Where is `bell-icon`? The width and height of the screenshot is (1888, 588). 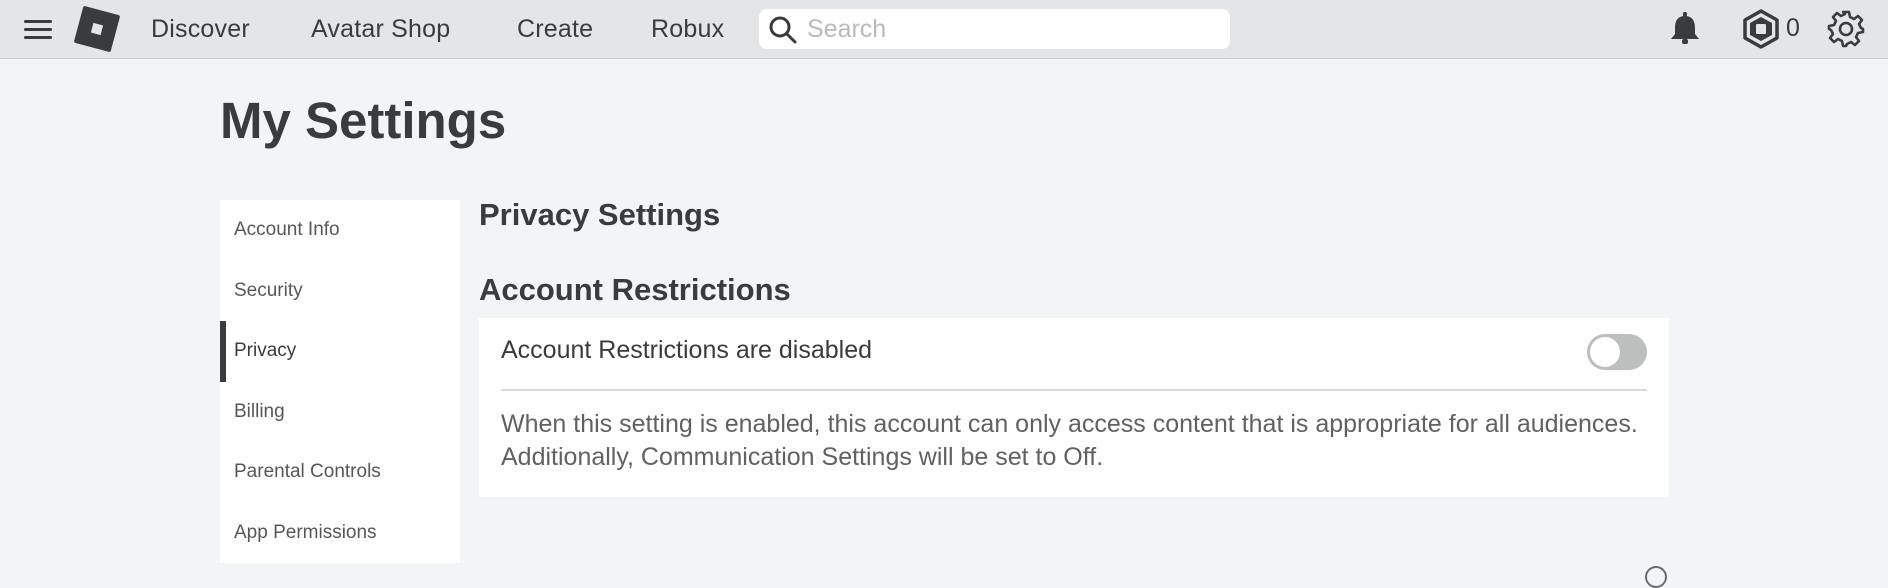 bell-icon is located at coordinates (1685, 29).